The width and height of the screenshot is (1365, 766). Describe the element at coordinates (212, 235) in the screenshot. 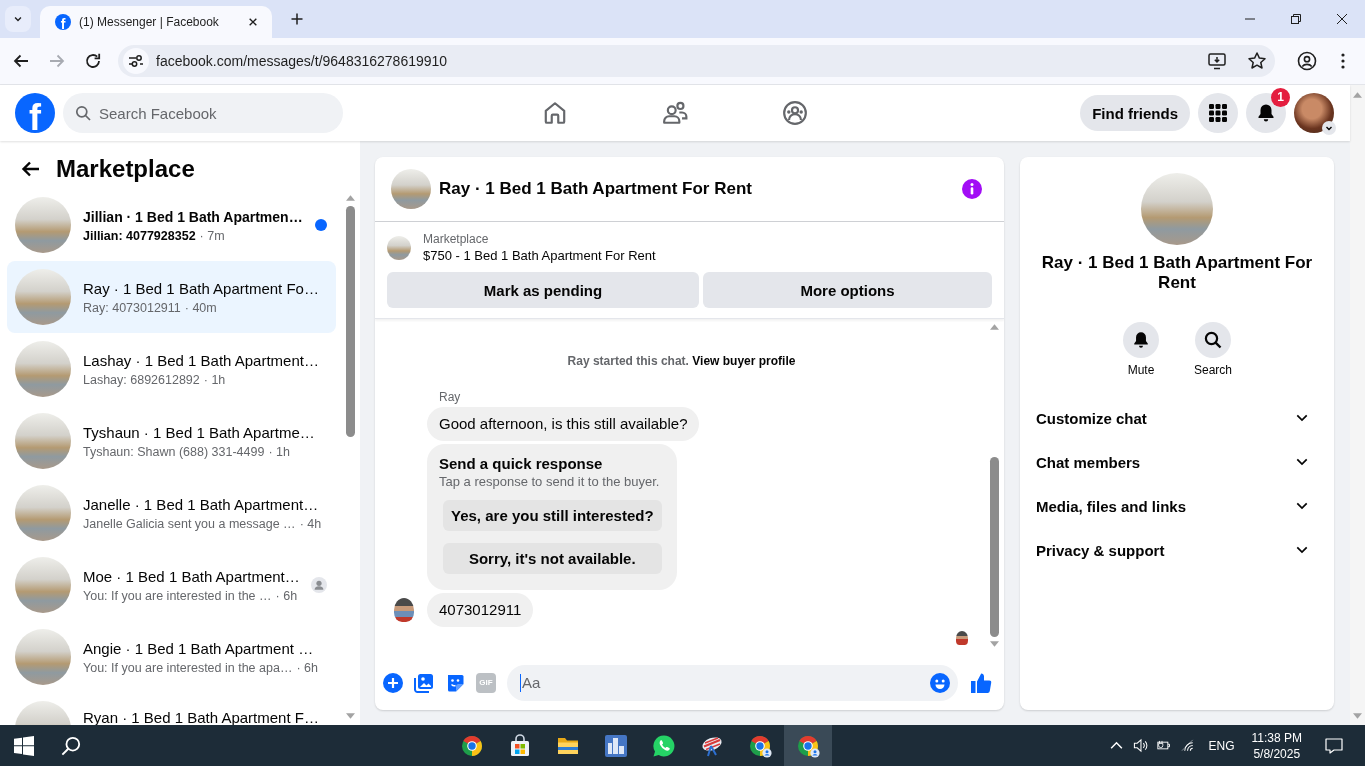

I see `message-time: · 7m` at that location.